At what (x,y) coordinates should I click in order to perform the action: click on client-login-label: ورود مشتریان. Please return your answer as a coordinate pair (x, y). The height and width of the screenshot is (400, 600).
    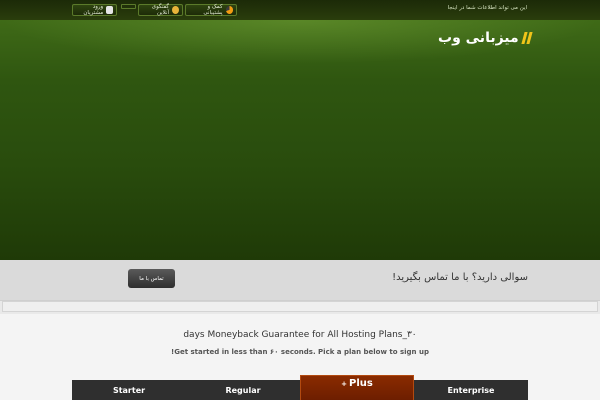
    Looking at the image, I should click on (93, 10).